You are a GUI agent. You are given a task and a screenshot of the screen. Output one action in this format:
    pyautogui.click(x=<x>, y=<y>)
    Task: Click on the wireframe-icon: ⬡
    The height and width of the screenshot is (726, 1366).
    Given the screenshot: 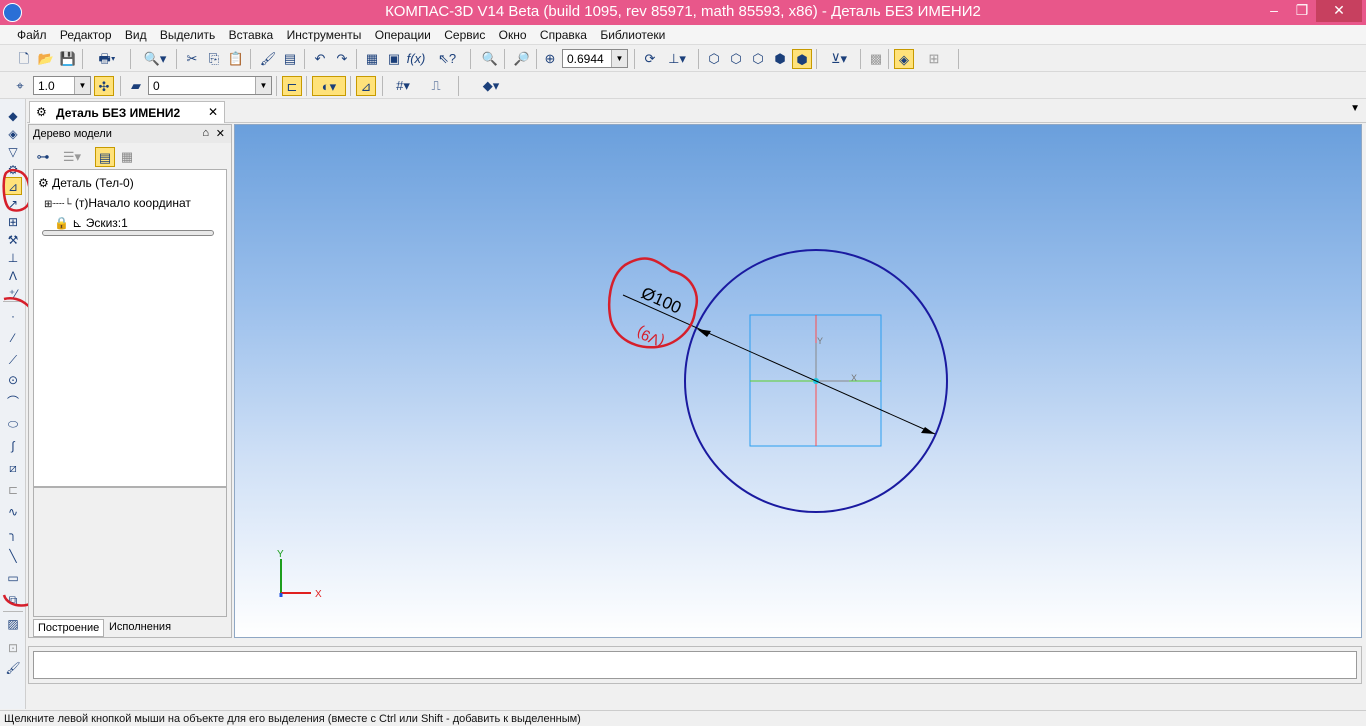 What is the action you would take?
    pyautogui.click(x=714, y=59)
    